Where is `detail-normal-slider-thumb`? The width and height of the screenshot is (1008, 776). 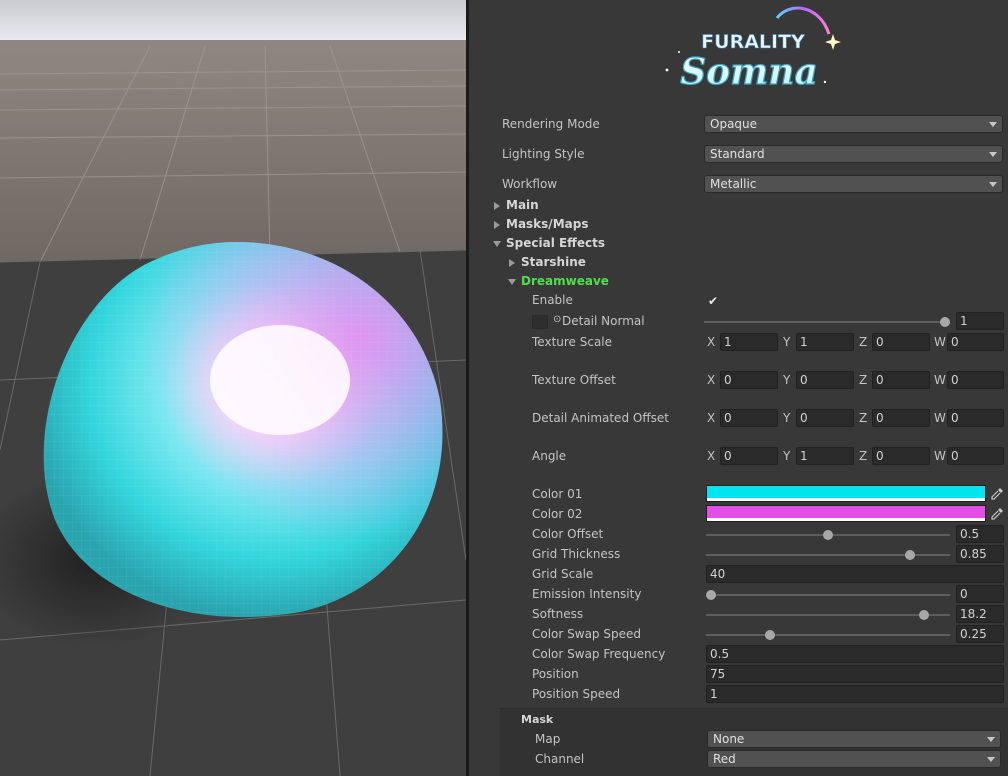
detail-normal-slider-thumb is located at coordinates (945, 322).